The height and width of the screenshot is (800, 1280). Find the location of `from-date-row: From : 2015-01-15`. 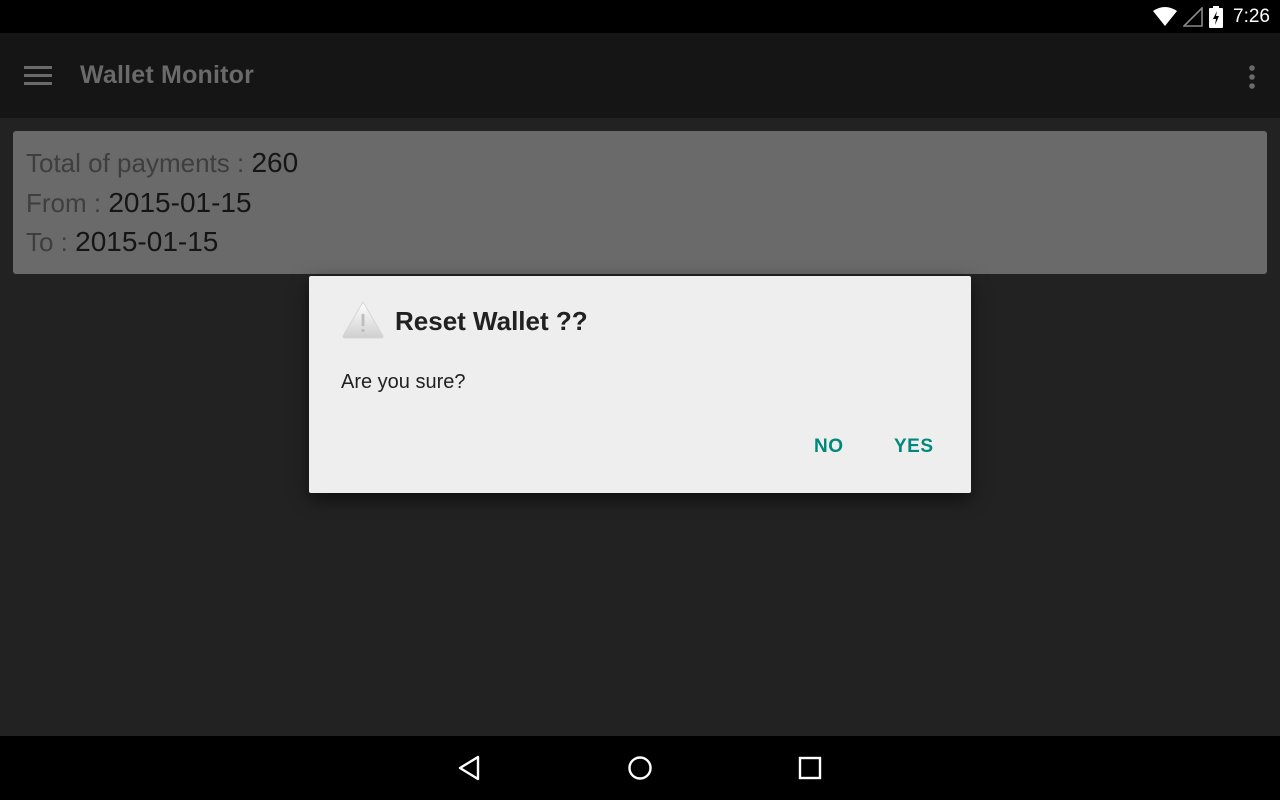

from-date-row: From : 2015-01-15 is located at coordinates (139, 203).